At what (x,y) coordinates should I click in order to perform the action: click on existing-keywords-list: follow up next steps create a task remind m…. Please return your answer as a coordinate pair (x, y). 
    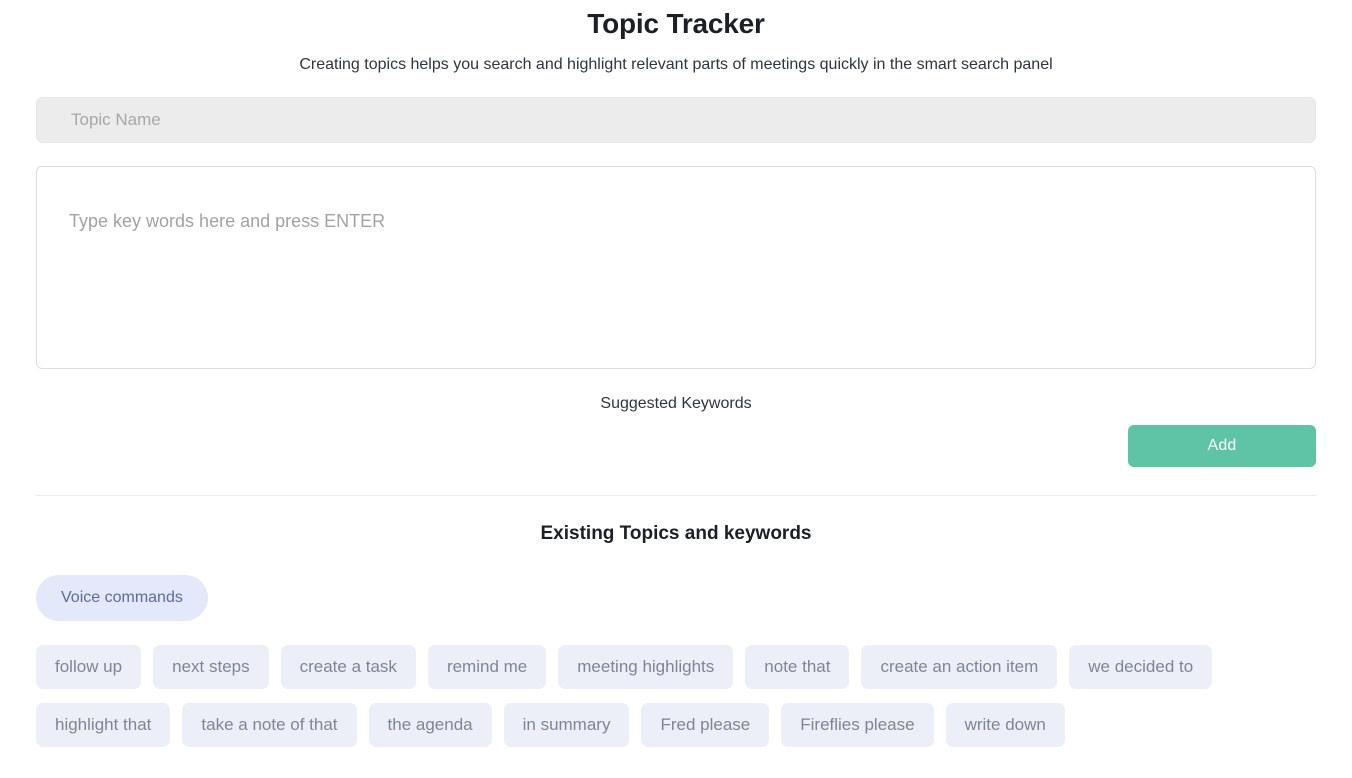
    Looking at the image, I should click on (676, 696).